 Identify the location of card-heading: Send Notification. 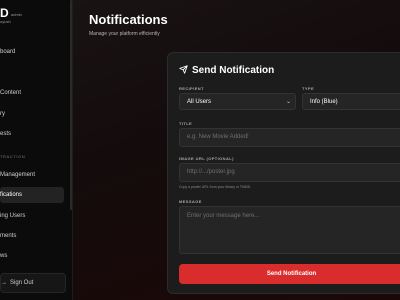
(226, 70).